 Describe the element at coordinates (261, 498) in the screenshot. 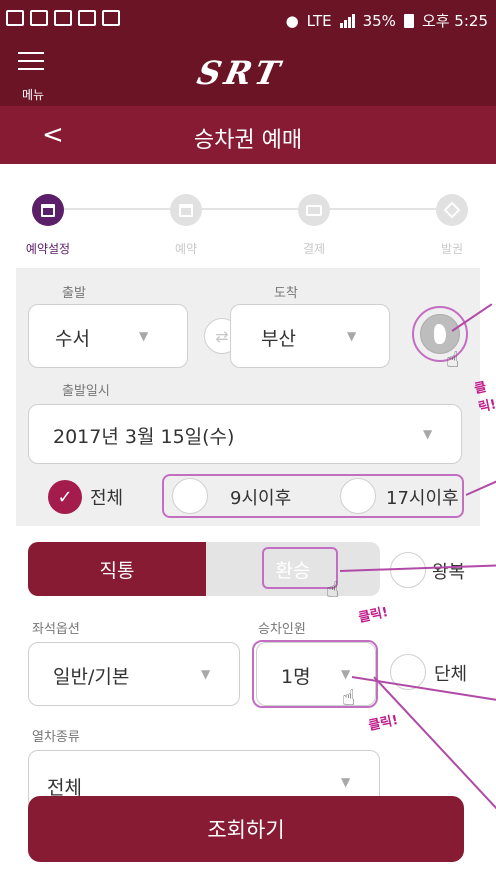

I see `time-after-9-label: 9시이후` at that location.